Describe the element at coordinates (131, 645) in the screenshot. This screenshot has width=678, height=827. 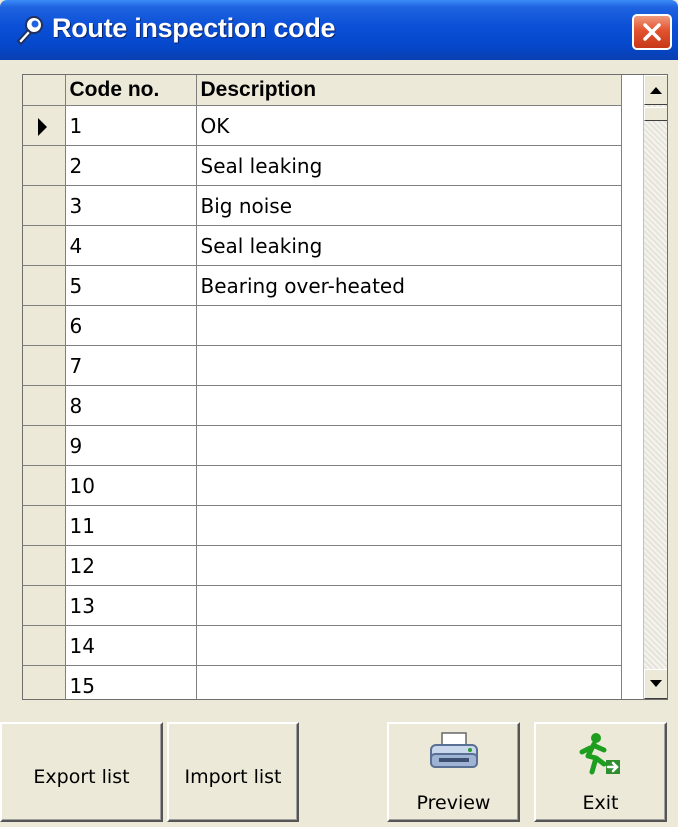
I see `code-cell: 14` at that location.